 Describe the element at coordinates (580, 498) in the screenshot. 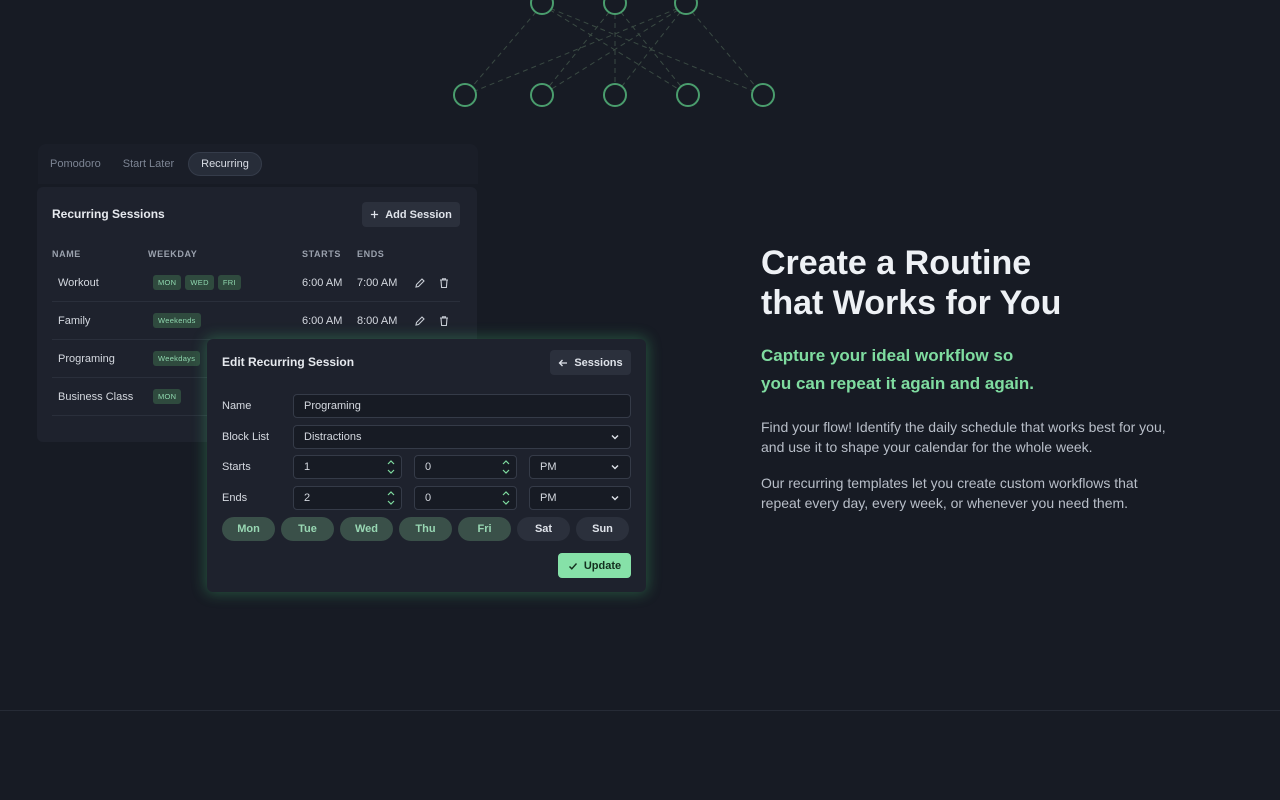

I see `ends-period-select: PM` at that location.